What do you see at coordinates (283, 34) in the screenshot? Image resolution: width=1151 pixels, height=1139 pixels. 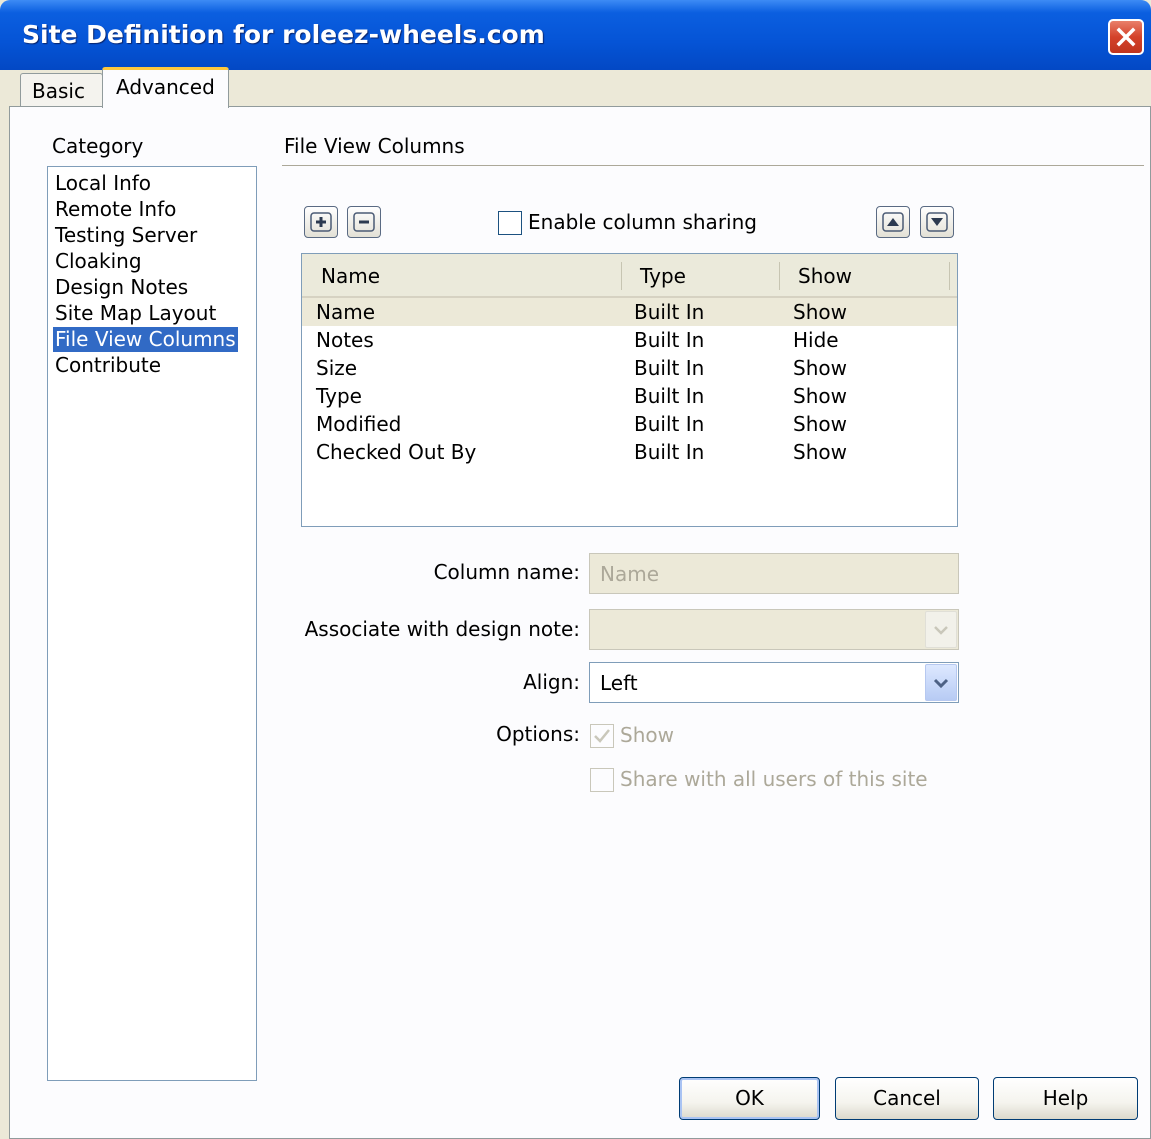 I see `window-title: Site Definition for roleez-wheels.com` at bounding box center [283, 34].